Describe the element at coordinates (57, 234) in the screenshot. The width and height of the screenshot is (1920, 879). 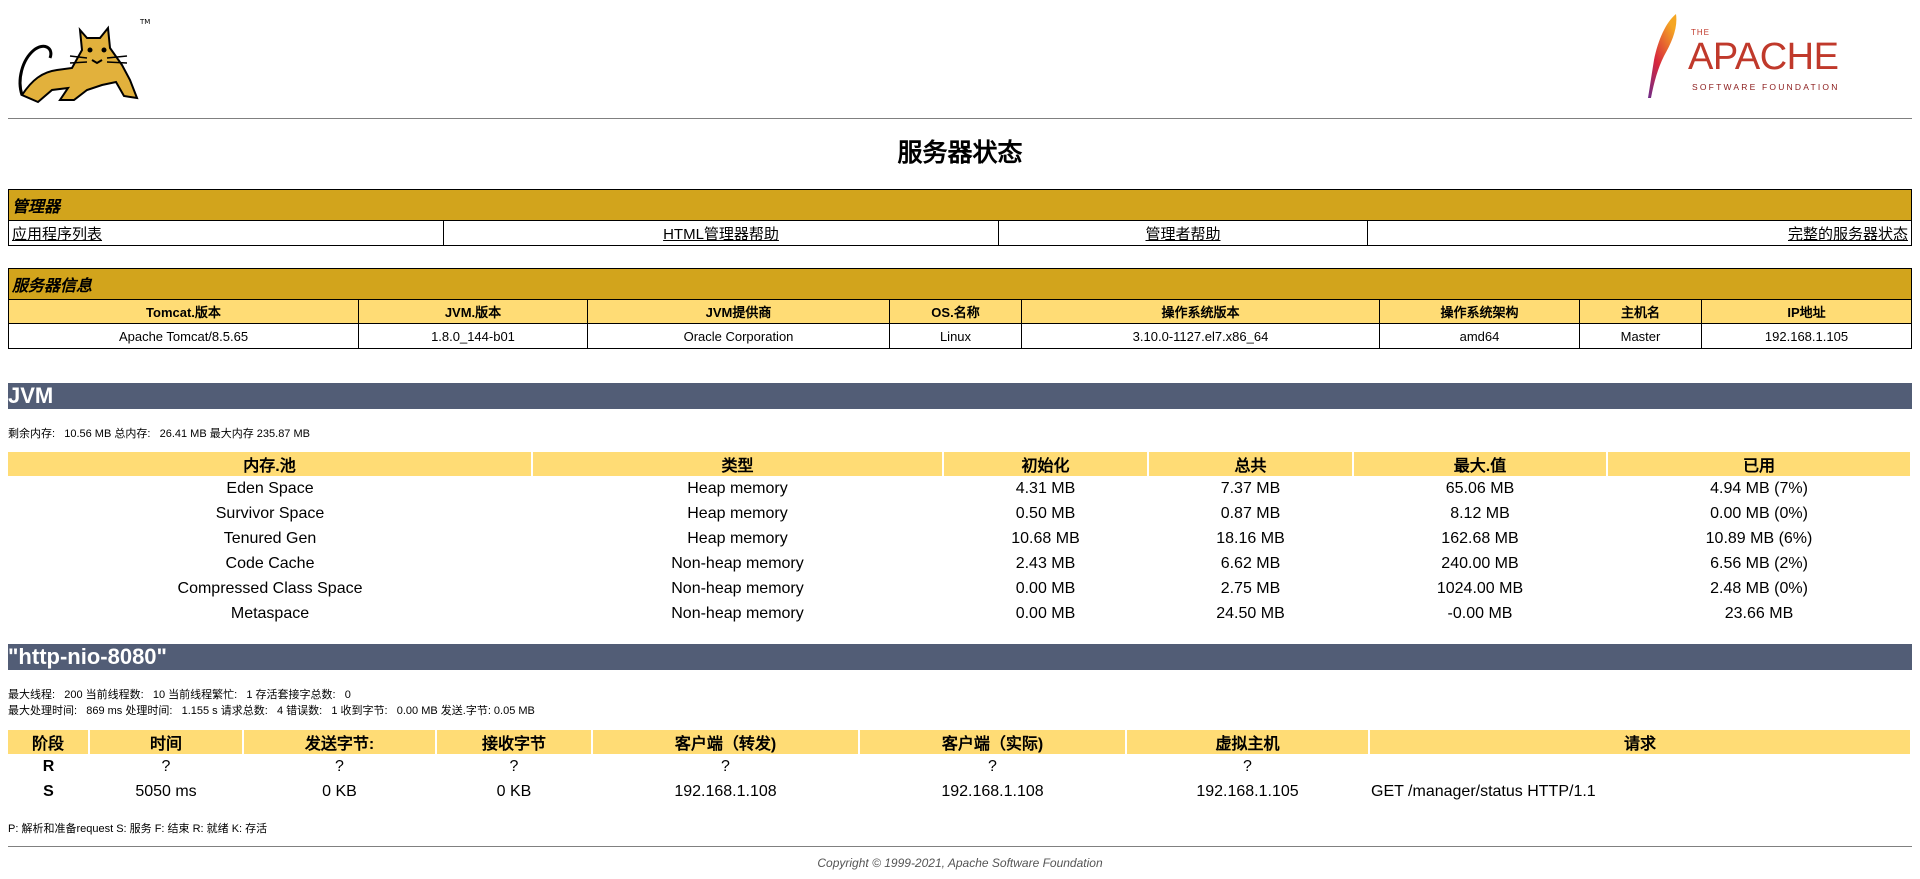
I see `link-app-list: 应用程序列表` at that location.